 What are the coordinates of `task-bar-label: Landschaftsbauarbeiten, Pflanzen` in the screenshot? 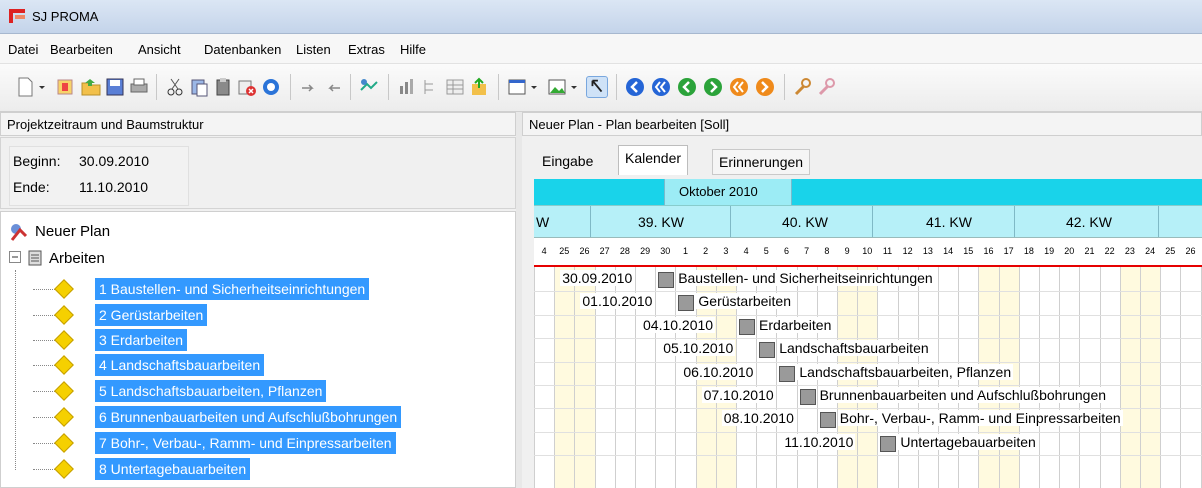 It's located at (905, 371).